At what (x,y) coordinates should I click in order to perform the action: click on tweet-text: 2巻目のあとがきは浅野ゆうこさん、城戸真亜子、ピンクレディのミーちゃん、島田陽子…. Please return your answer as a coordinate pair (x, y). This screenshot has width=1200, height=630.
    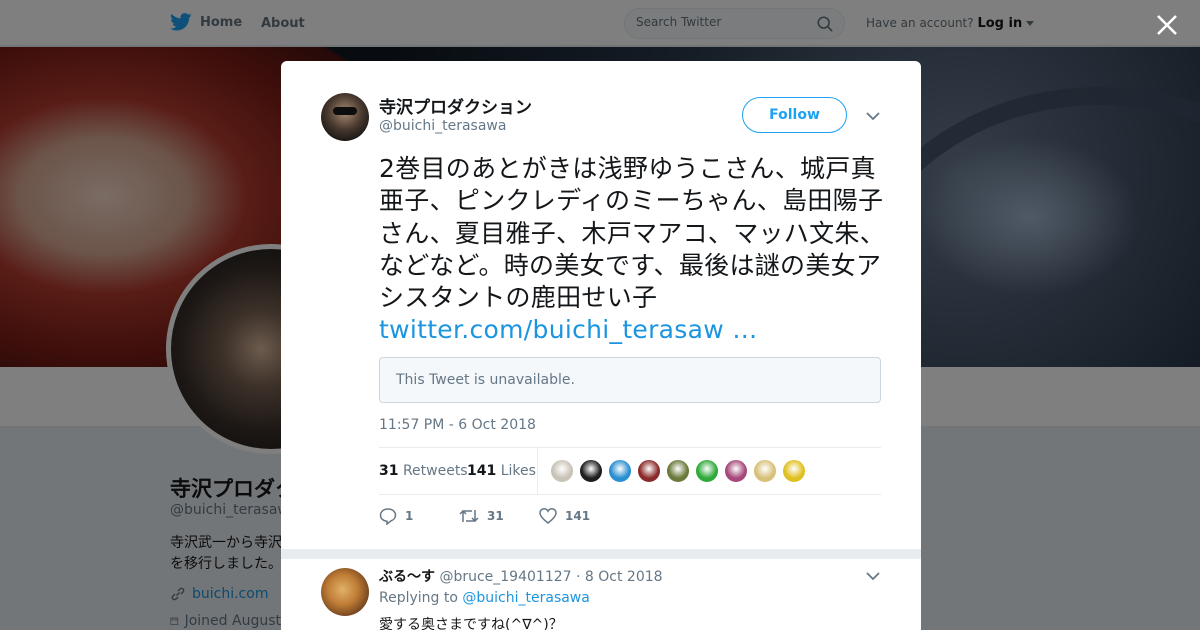
    Looking at the image, I should click on (634, 250).